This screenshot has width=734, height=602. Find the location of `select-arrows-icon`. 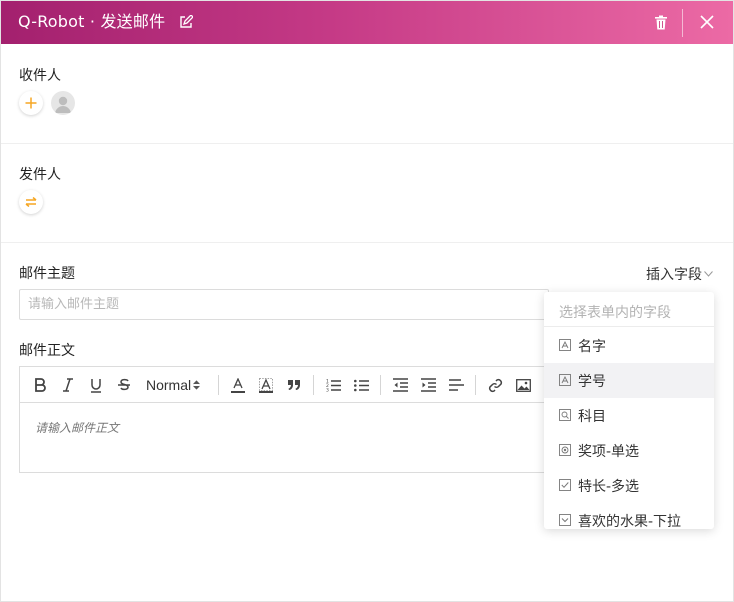

select-arrows-icon is located at coordinates (196, 385).